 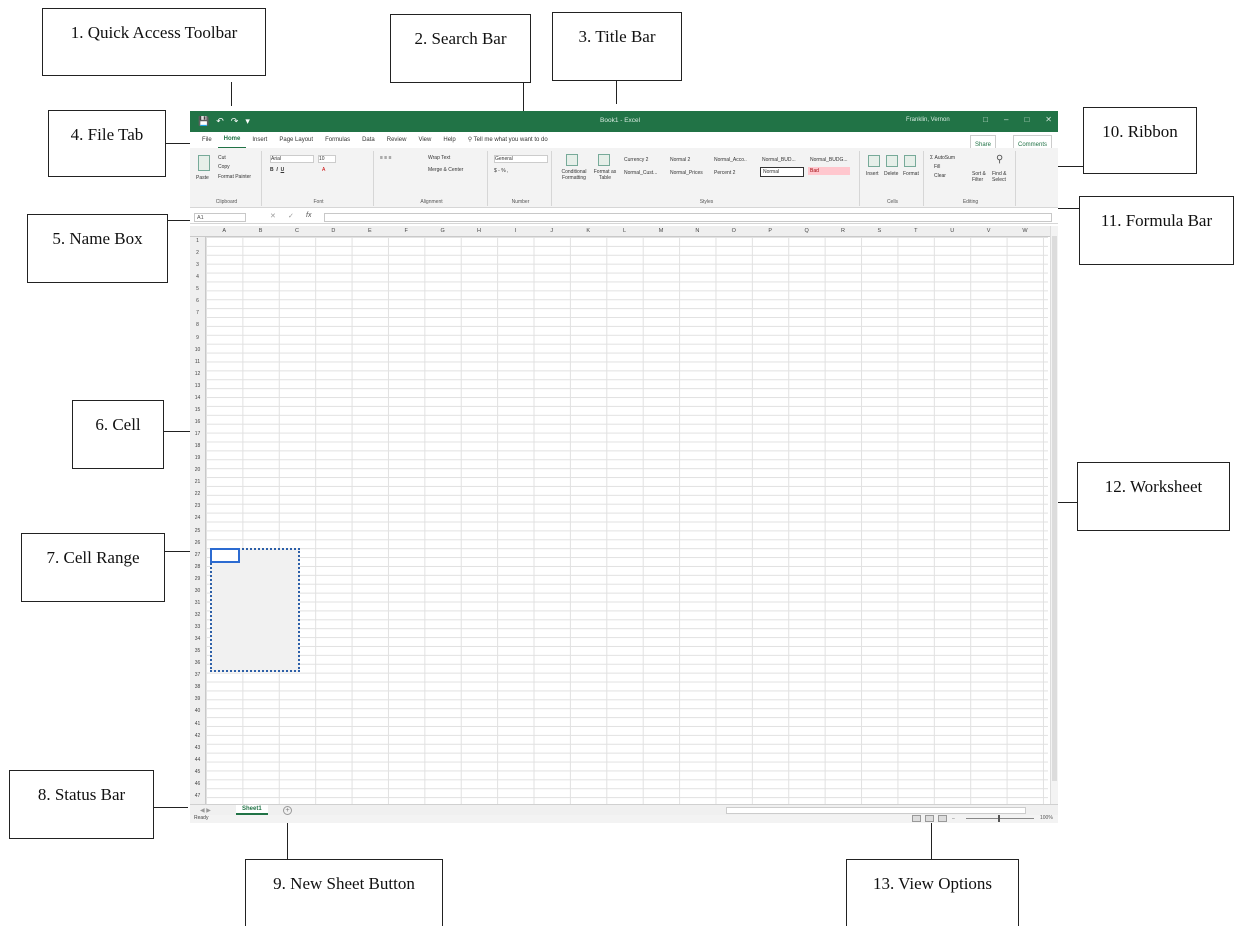 I want to click on row-header: 2, so click(x=197, y=253).